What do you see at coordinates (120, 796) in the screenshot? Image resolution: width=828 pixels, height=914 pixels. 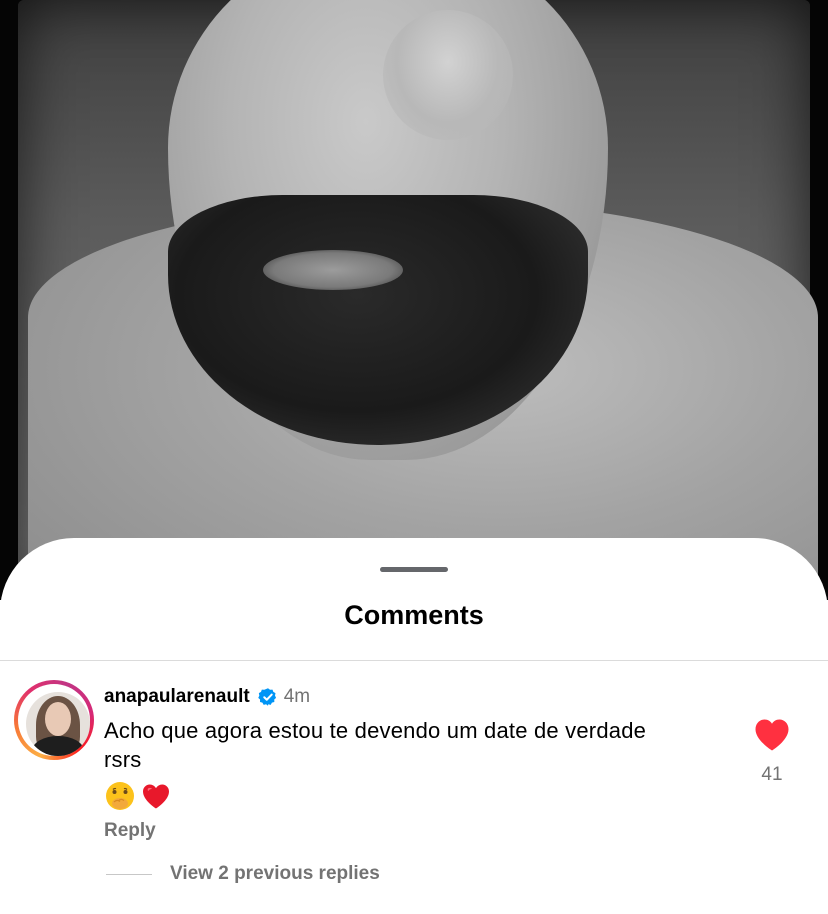 I see `face-with-hand-over-mouth-emoji-icon` at bounding box center [120, 796].